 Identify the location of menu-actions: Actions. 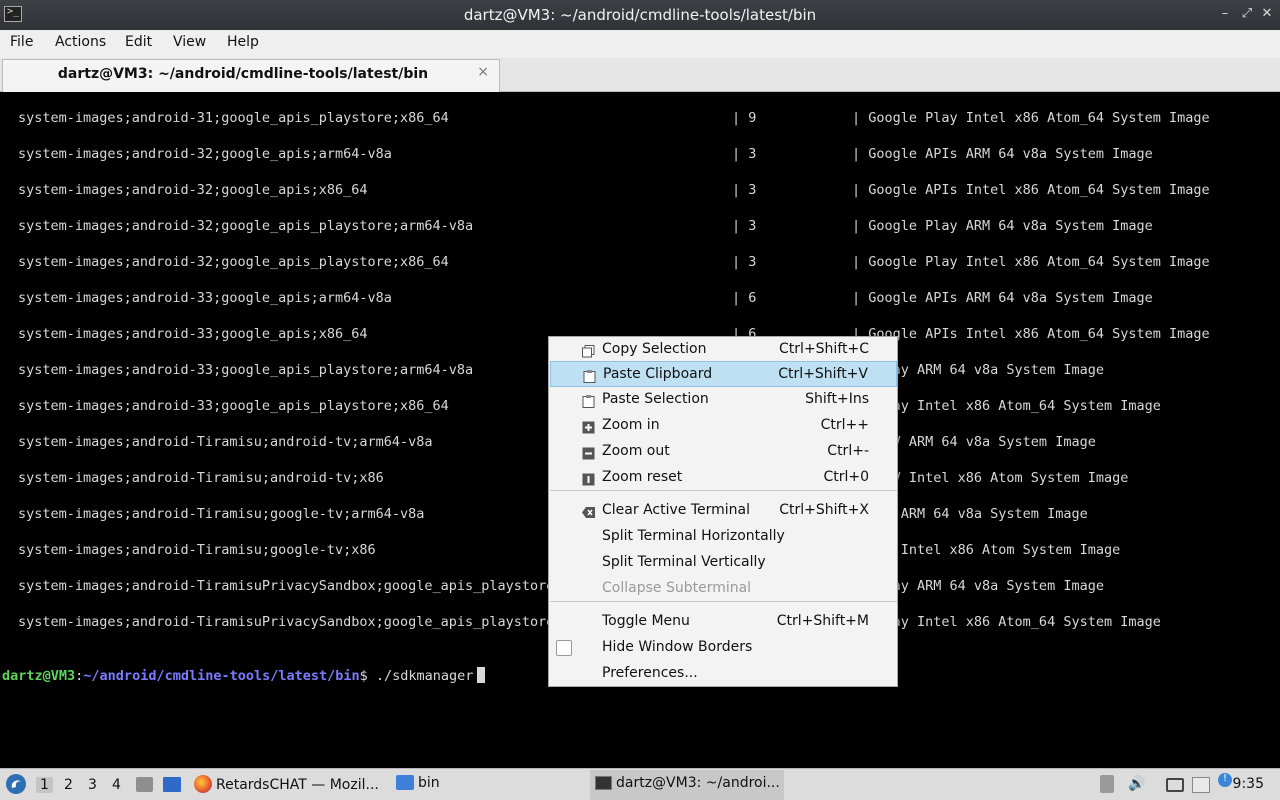
(80, 42).